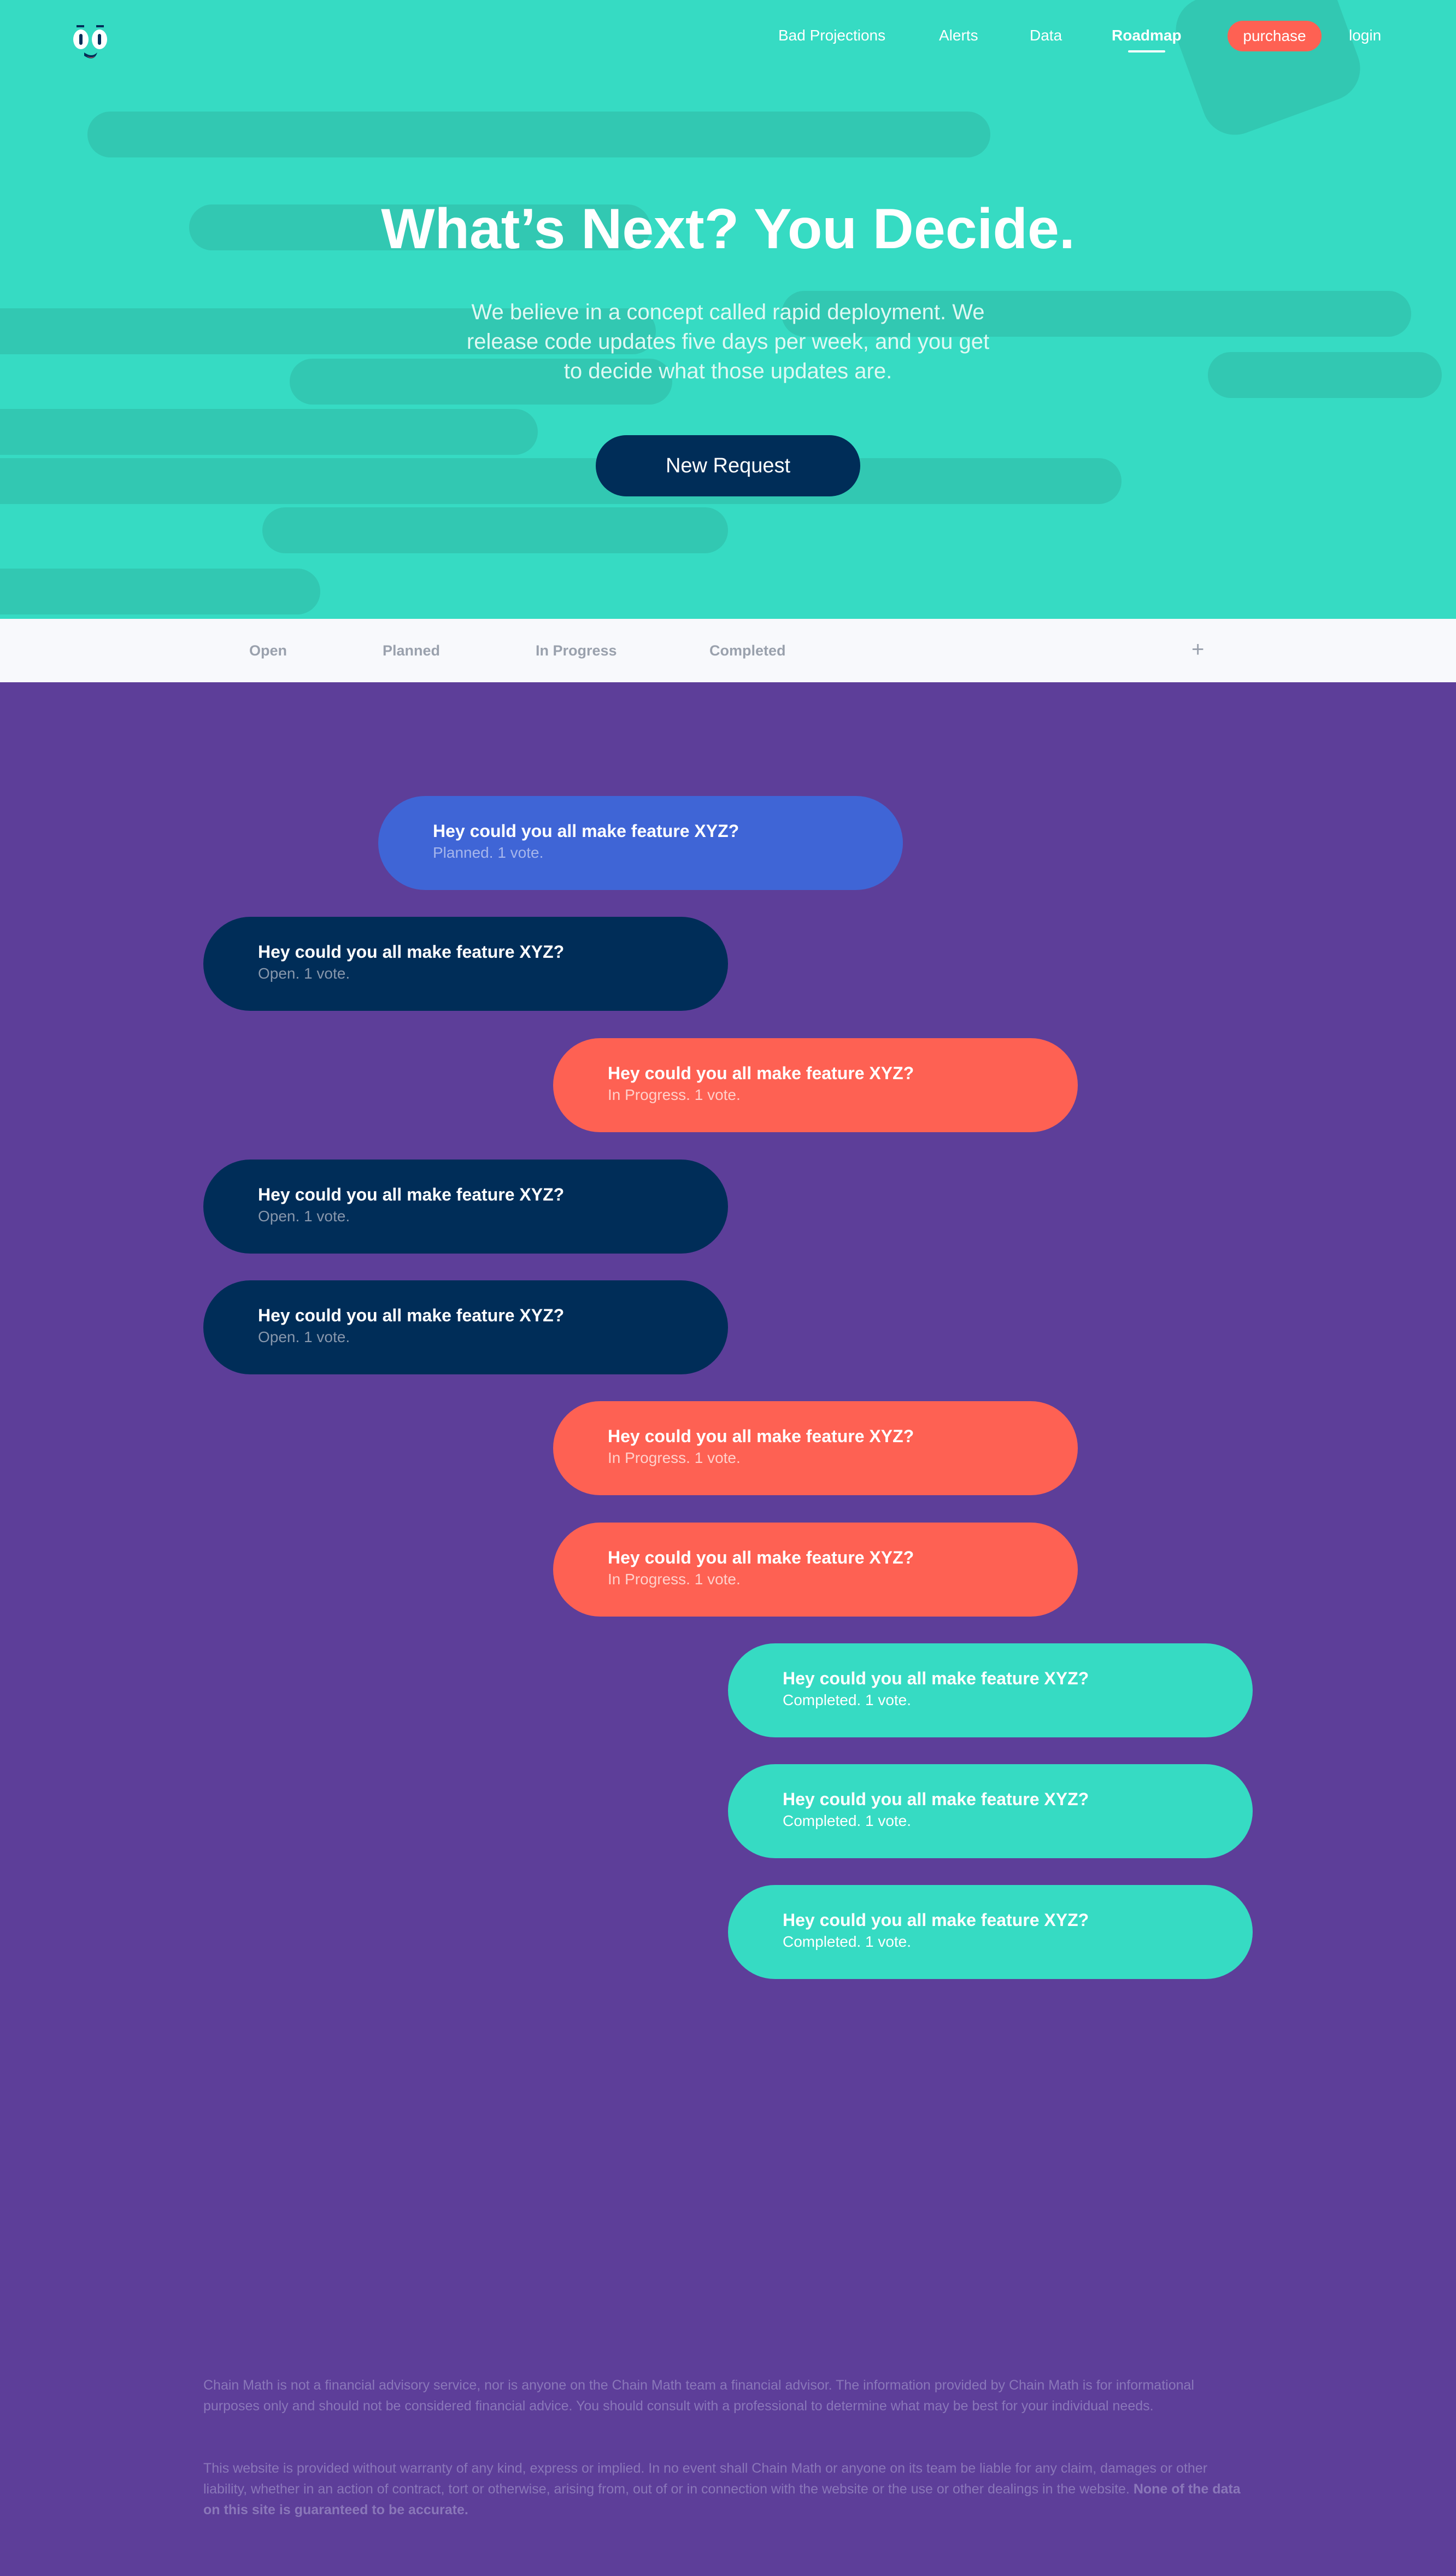  I want to click on tab-in-progress: In Progress, so click(576, 651).